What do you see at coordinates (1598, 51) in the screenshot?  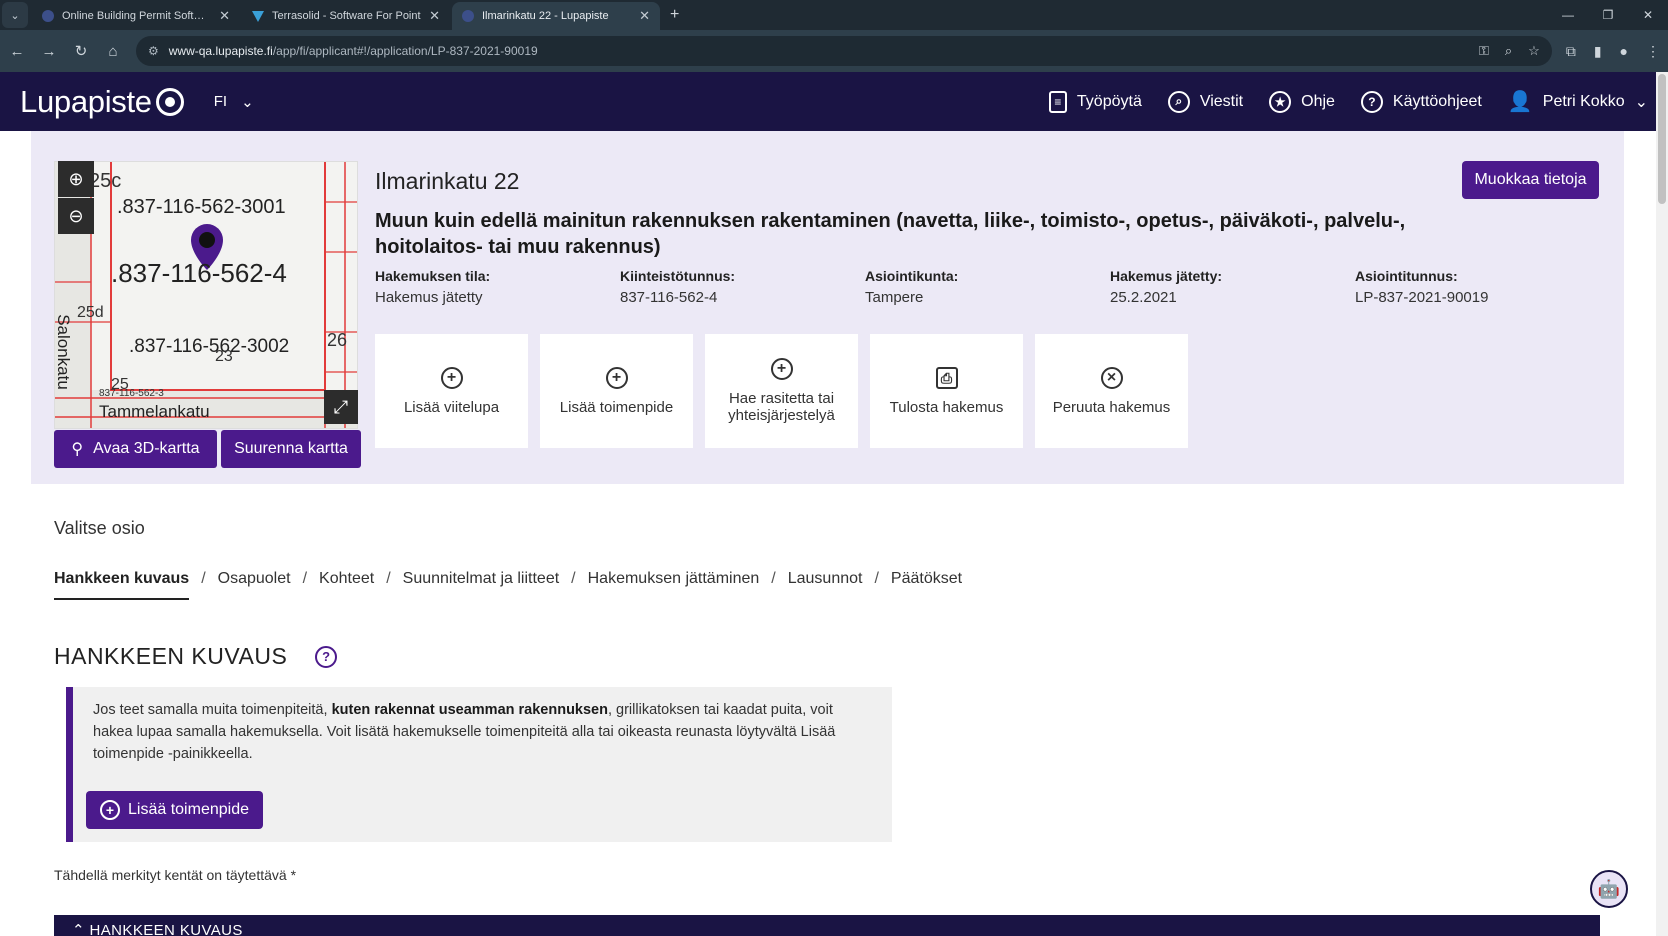 I see `sidebar-icon: ▮` at bounding box center [1598, 51].